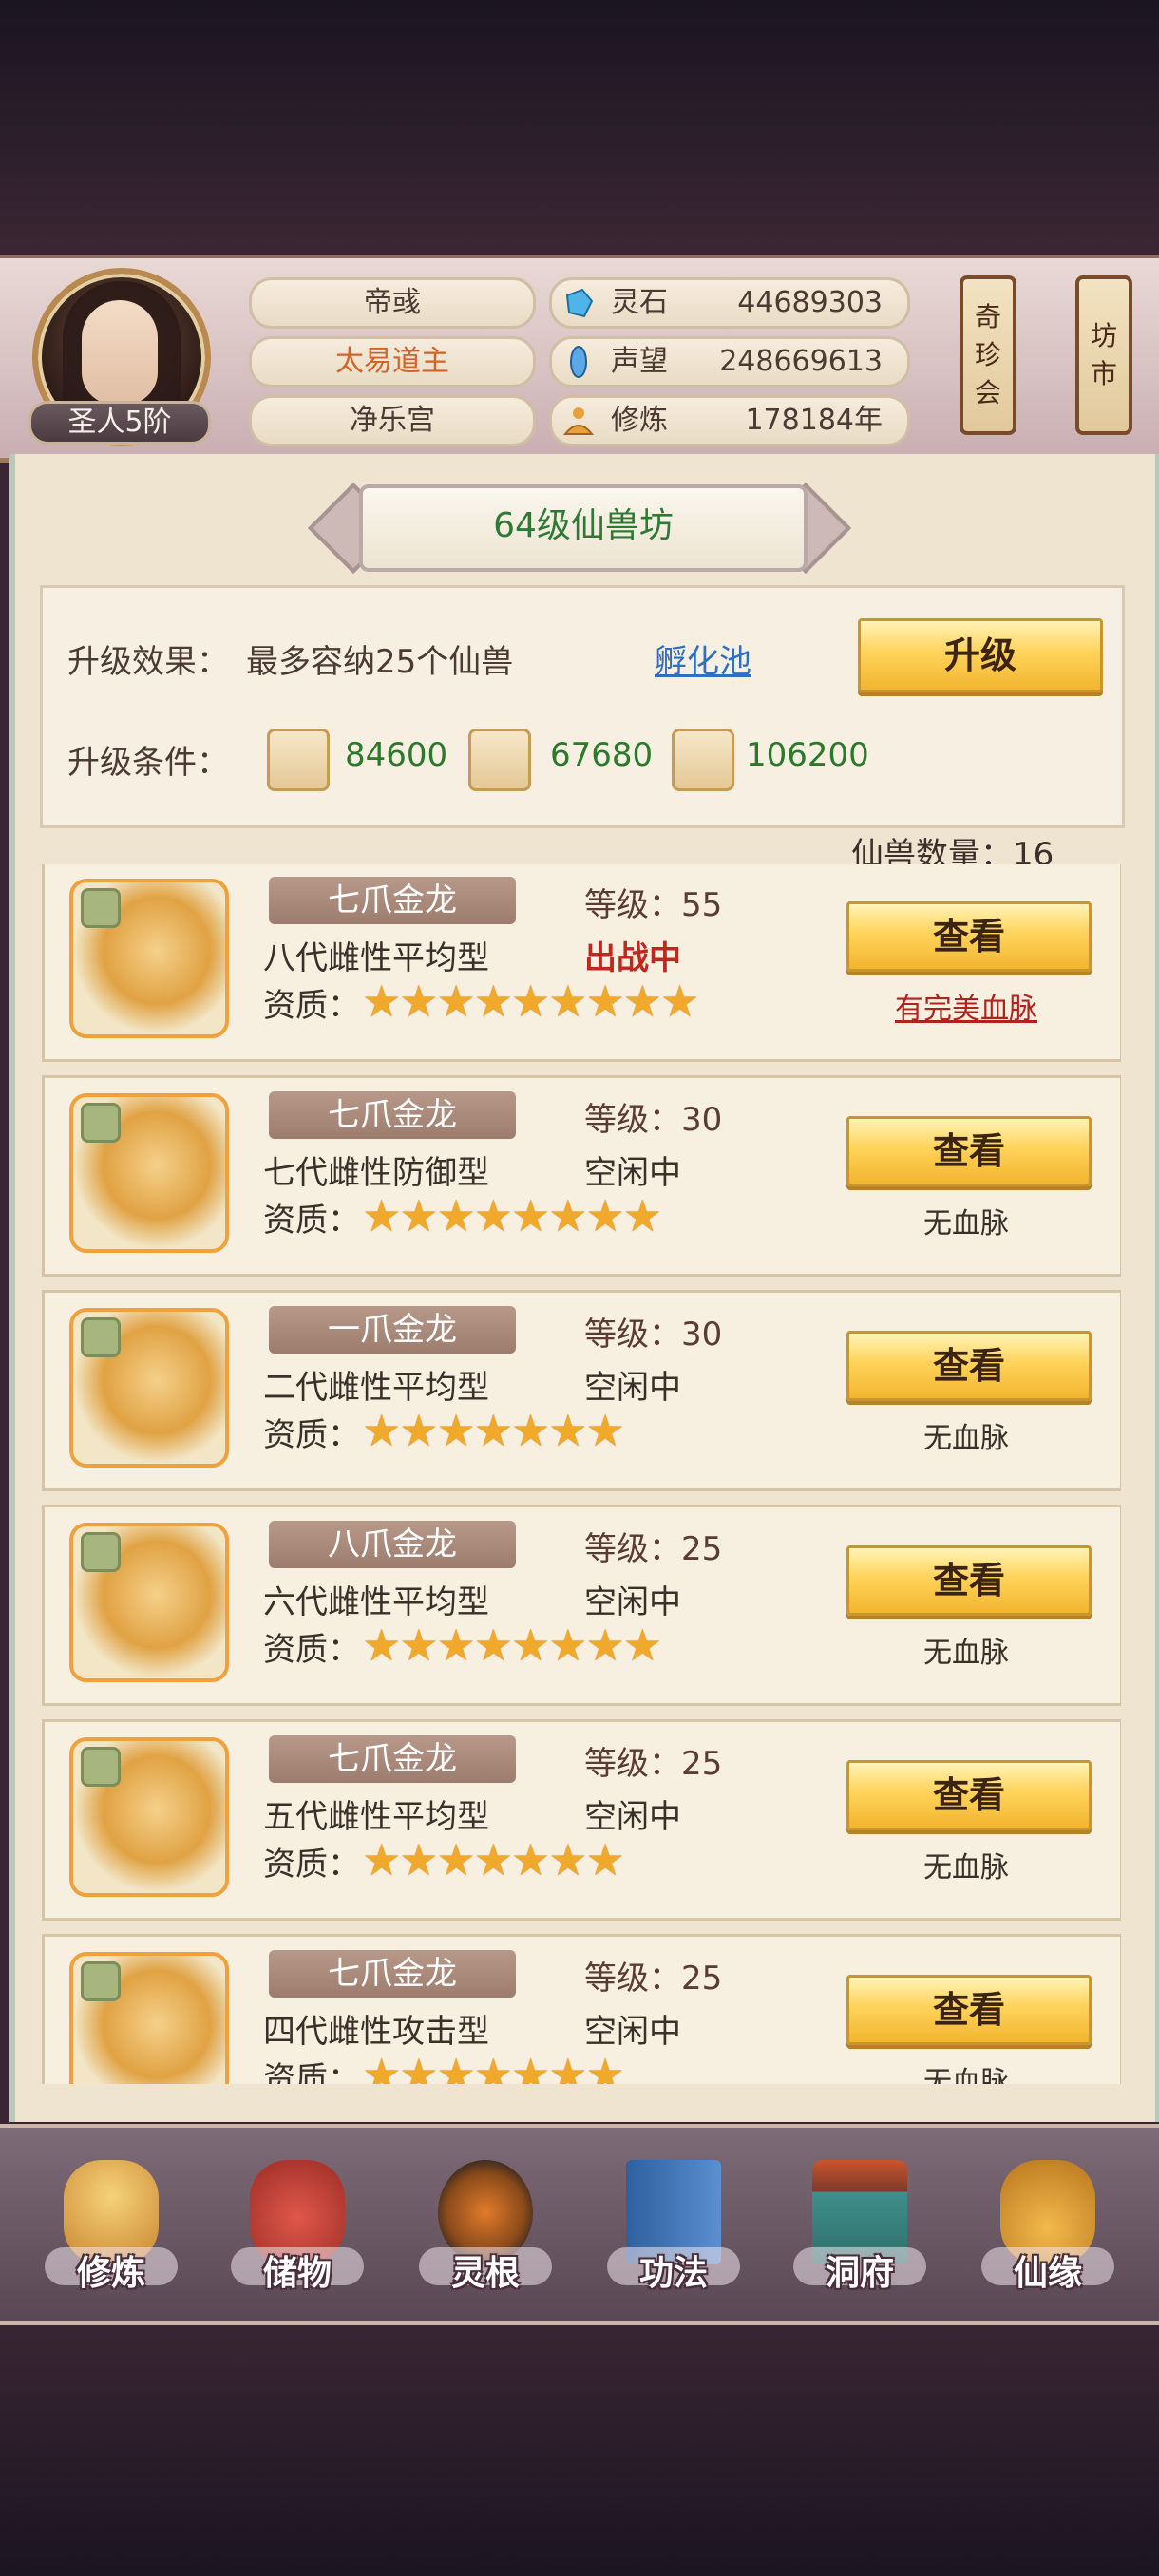  Describe the element at coordinates (298, 760) in the screenshot. I see `ore-icon` at that location.